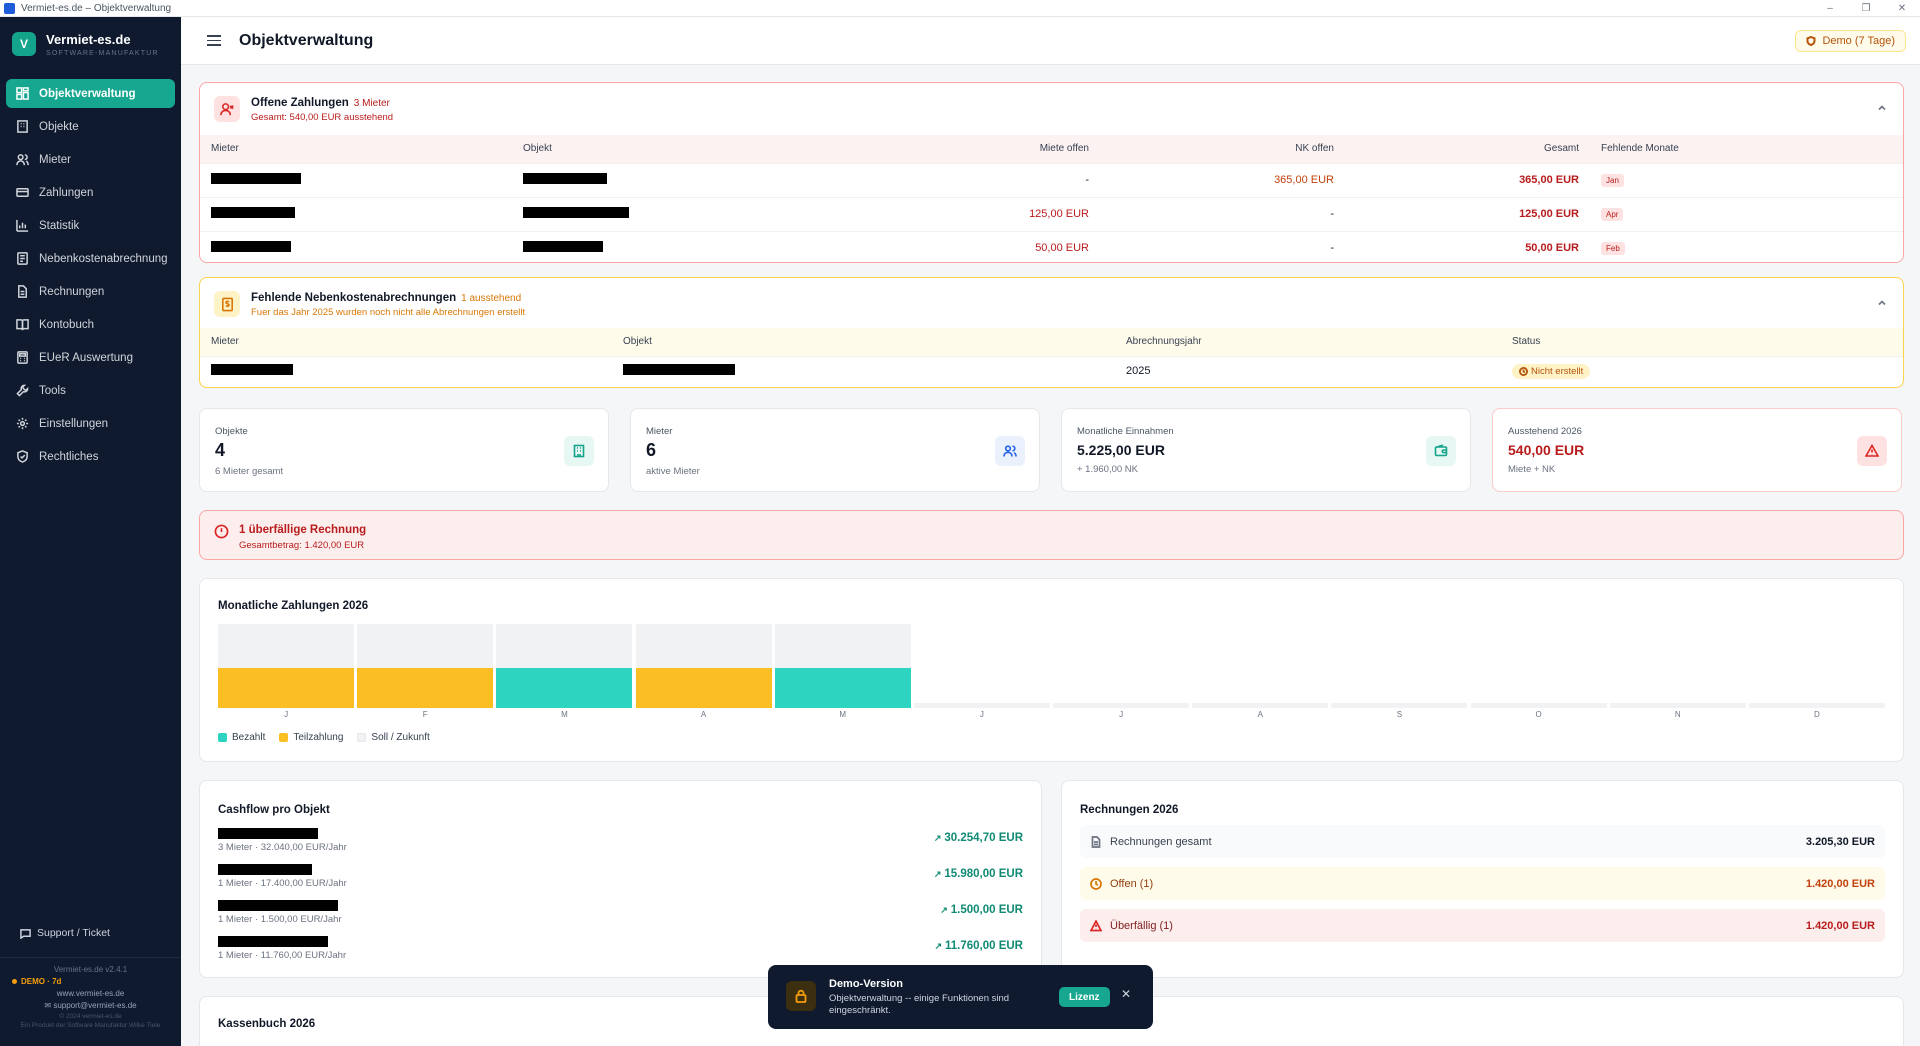  I want to click on sidebar-item-objektverwaltung: Objektverwaltung, so click(90, 93).